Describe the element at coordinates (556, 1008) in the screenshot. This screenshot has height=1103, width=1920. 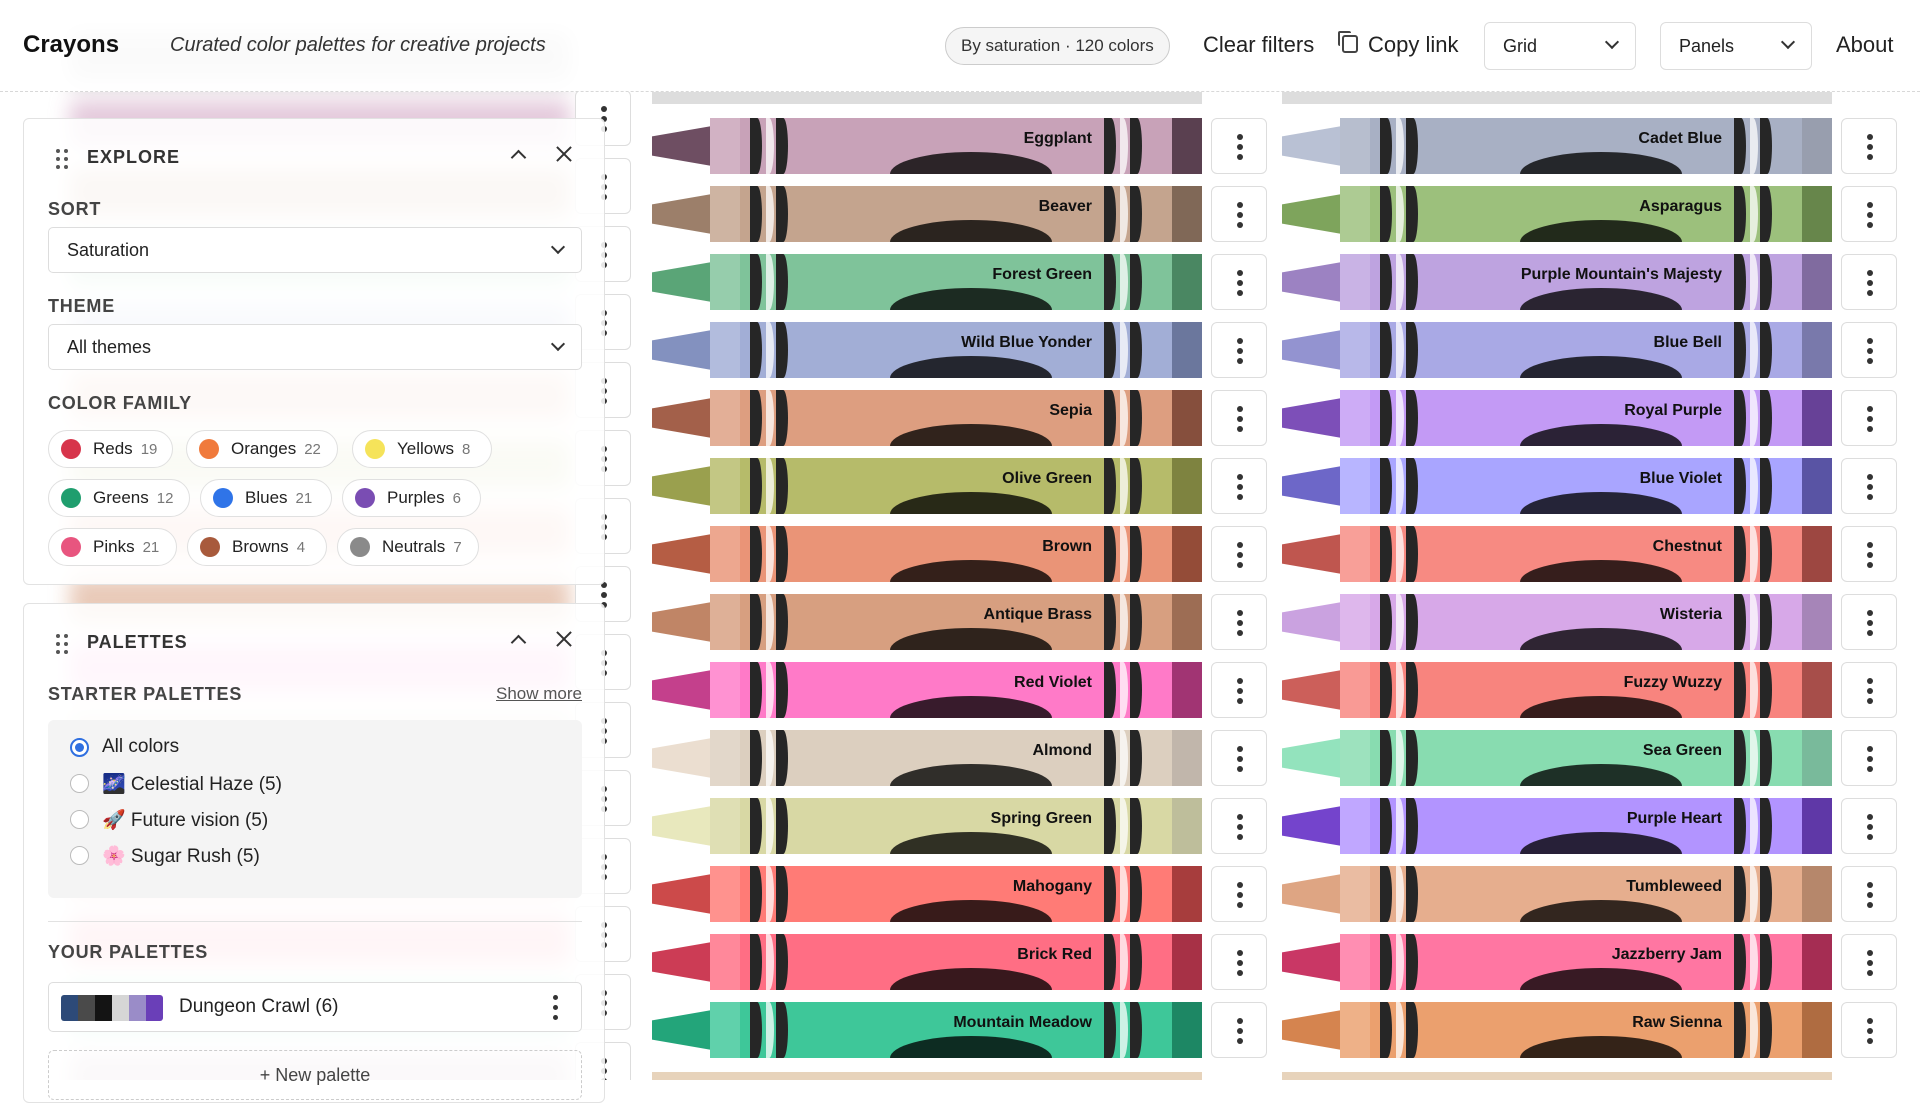
I see `more-options-icon` at that location.